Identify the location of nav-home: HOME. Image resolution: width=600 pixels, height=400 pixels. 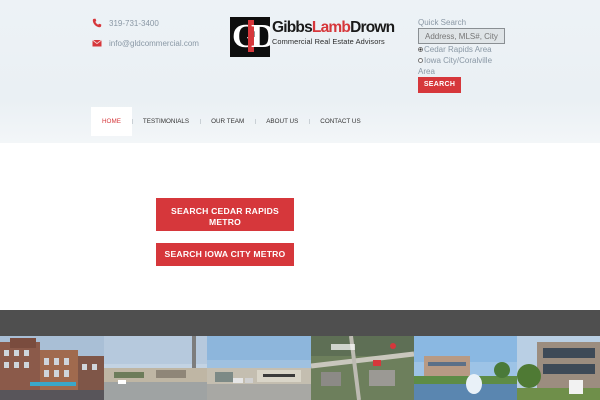
(111, 121).